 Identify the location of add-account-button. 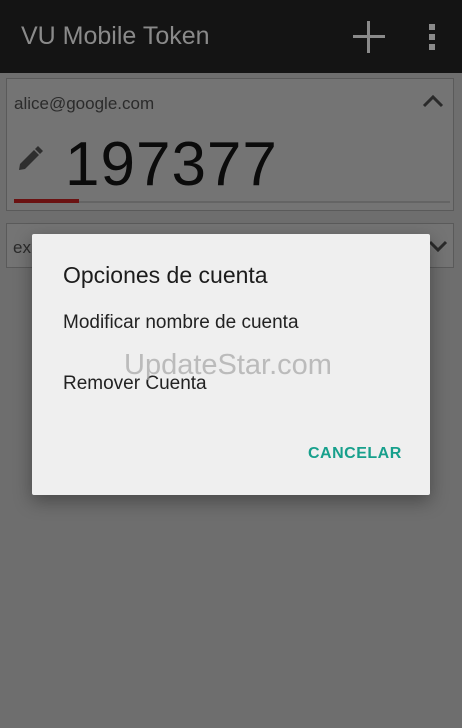
(369, 37).